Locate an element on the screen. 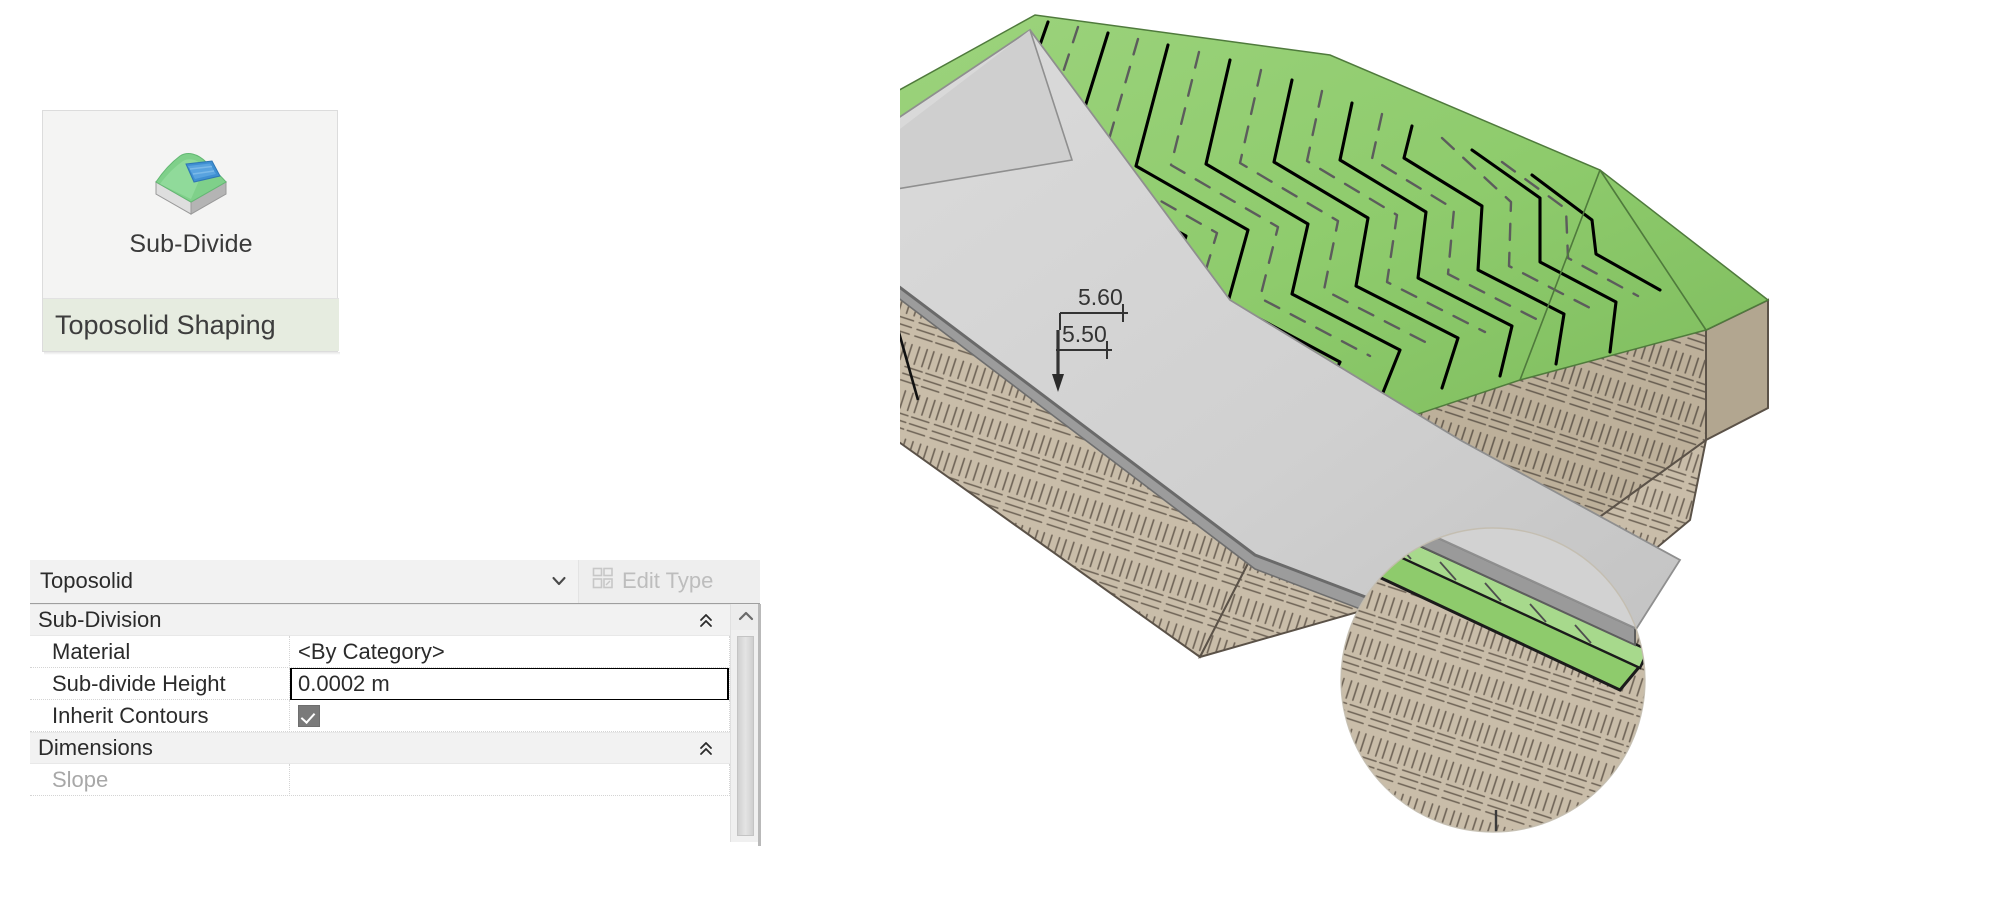 The image size is (2000, 900). section-header-label: Sub-Division is located at coordinates (100, 619).